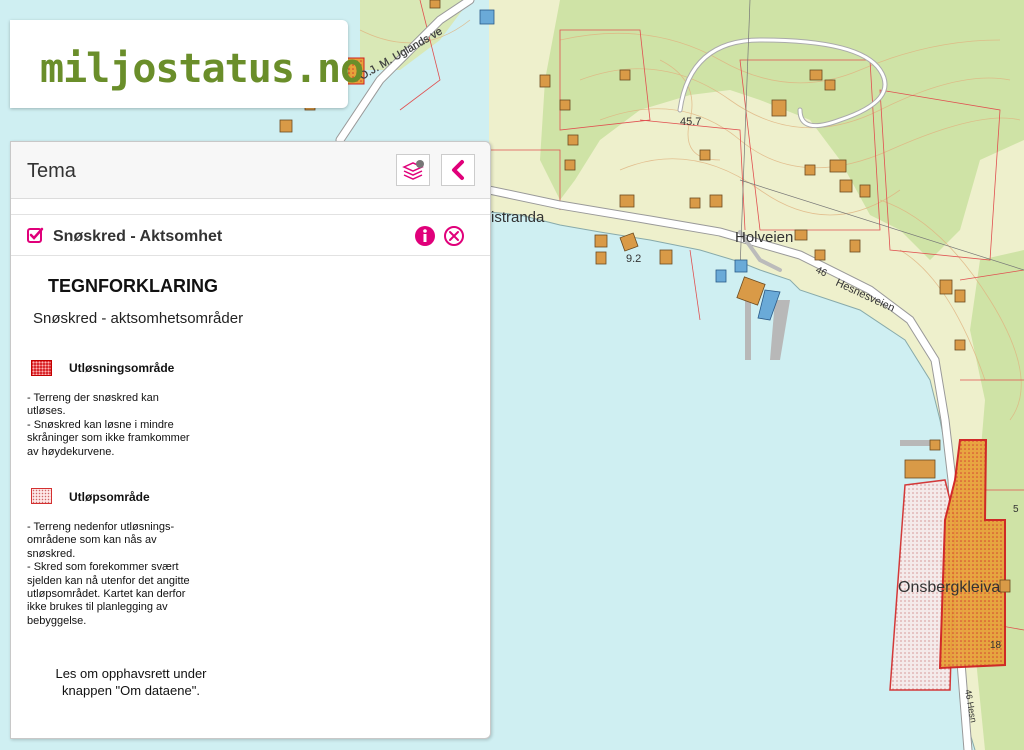  Describe the element at coordinates (690, 122) in the screenshot. I see `map-label-elevation-457: 45.7` at that location.